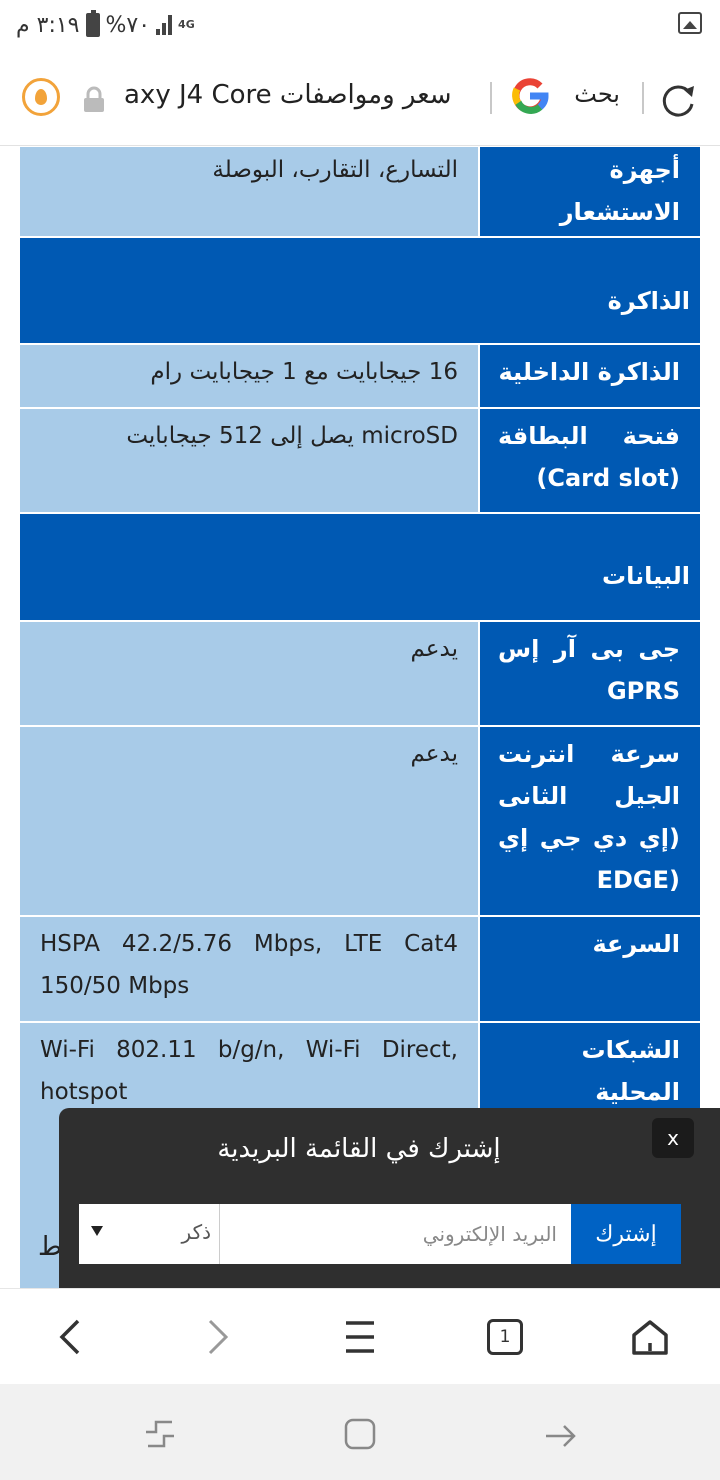 The image size is (720, 1480). Describe the element at coordinates (149, 1234) in the screenshot. I see `gender-select: ذكر` at that location.